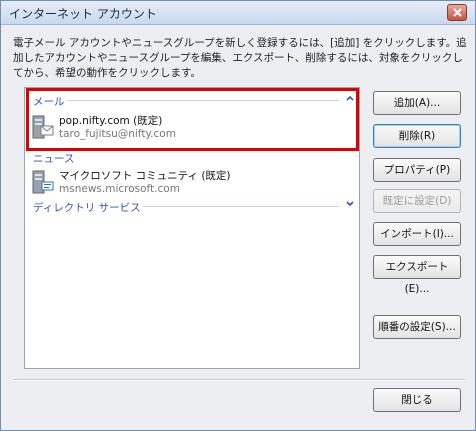  What do you see at coordinates (238, 13) in the screenshot?
I see `title-bar: インターネット アカウント` at bounding box center [238, 13].